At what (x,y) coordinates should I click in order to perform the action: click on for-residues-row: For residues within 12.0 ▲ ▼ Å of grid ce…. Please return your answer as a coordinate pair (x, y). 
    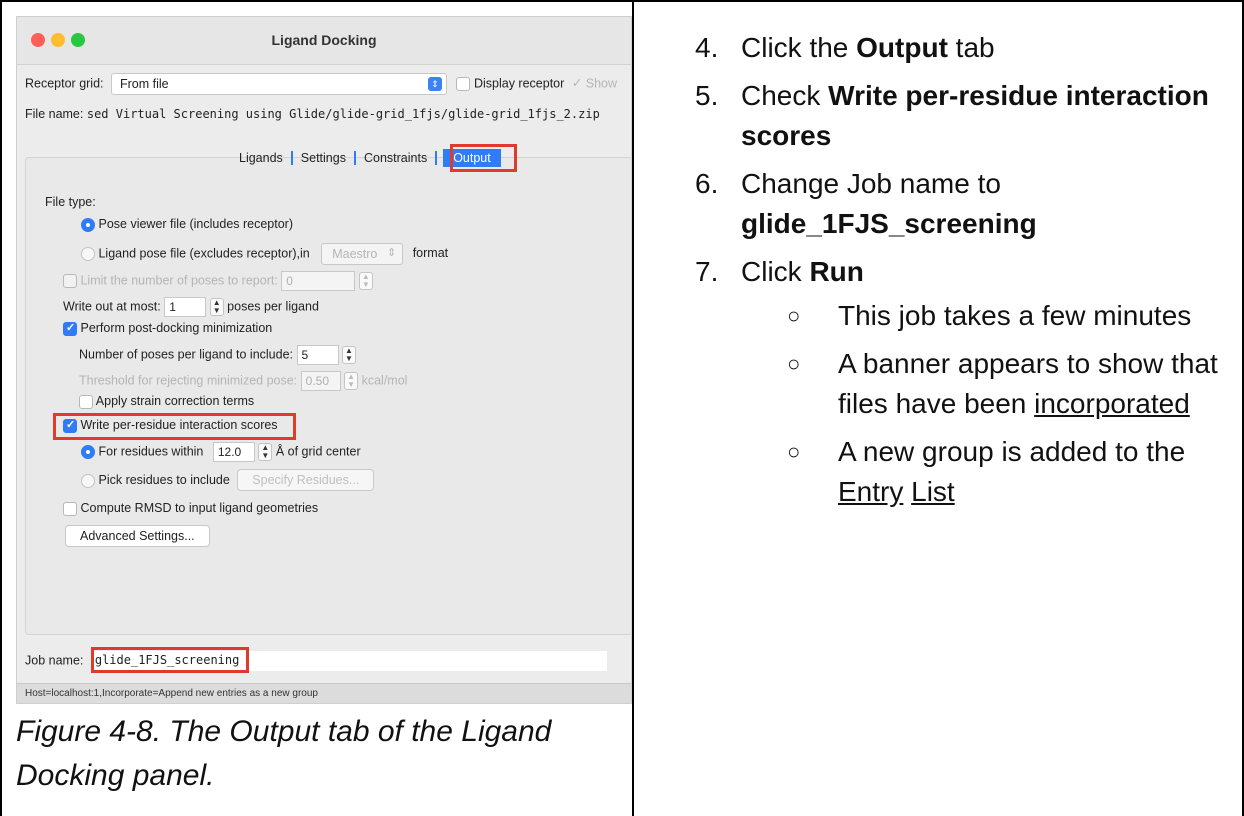
    Looking at the image, I should click on (221, 452).